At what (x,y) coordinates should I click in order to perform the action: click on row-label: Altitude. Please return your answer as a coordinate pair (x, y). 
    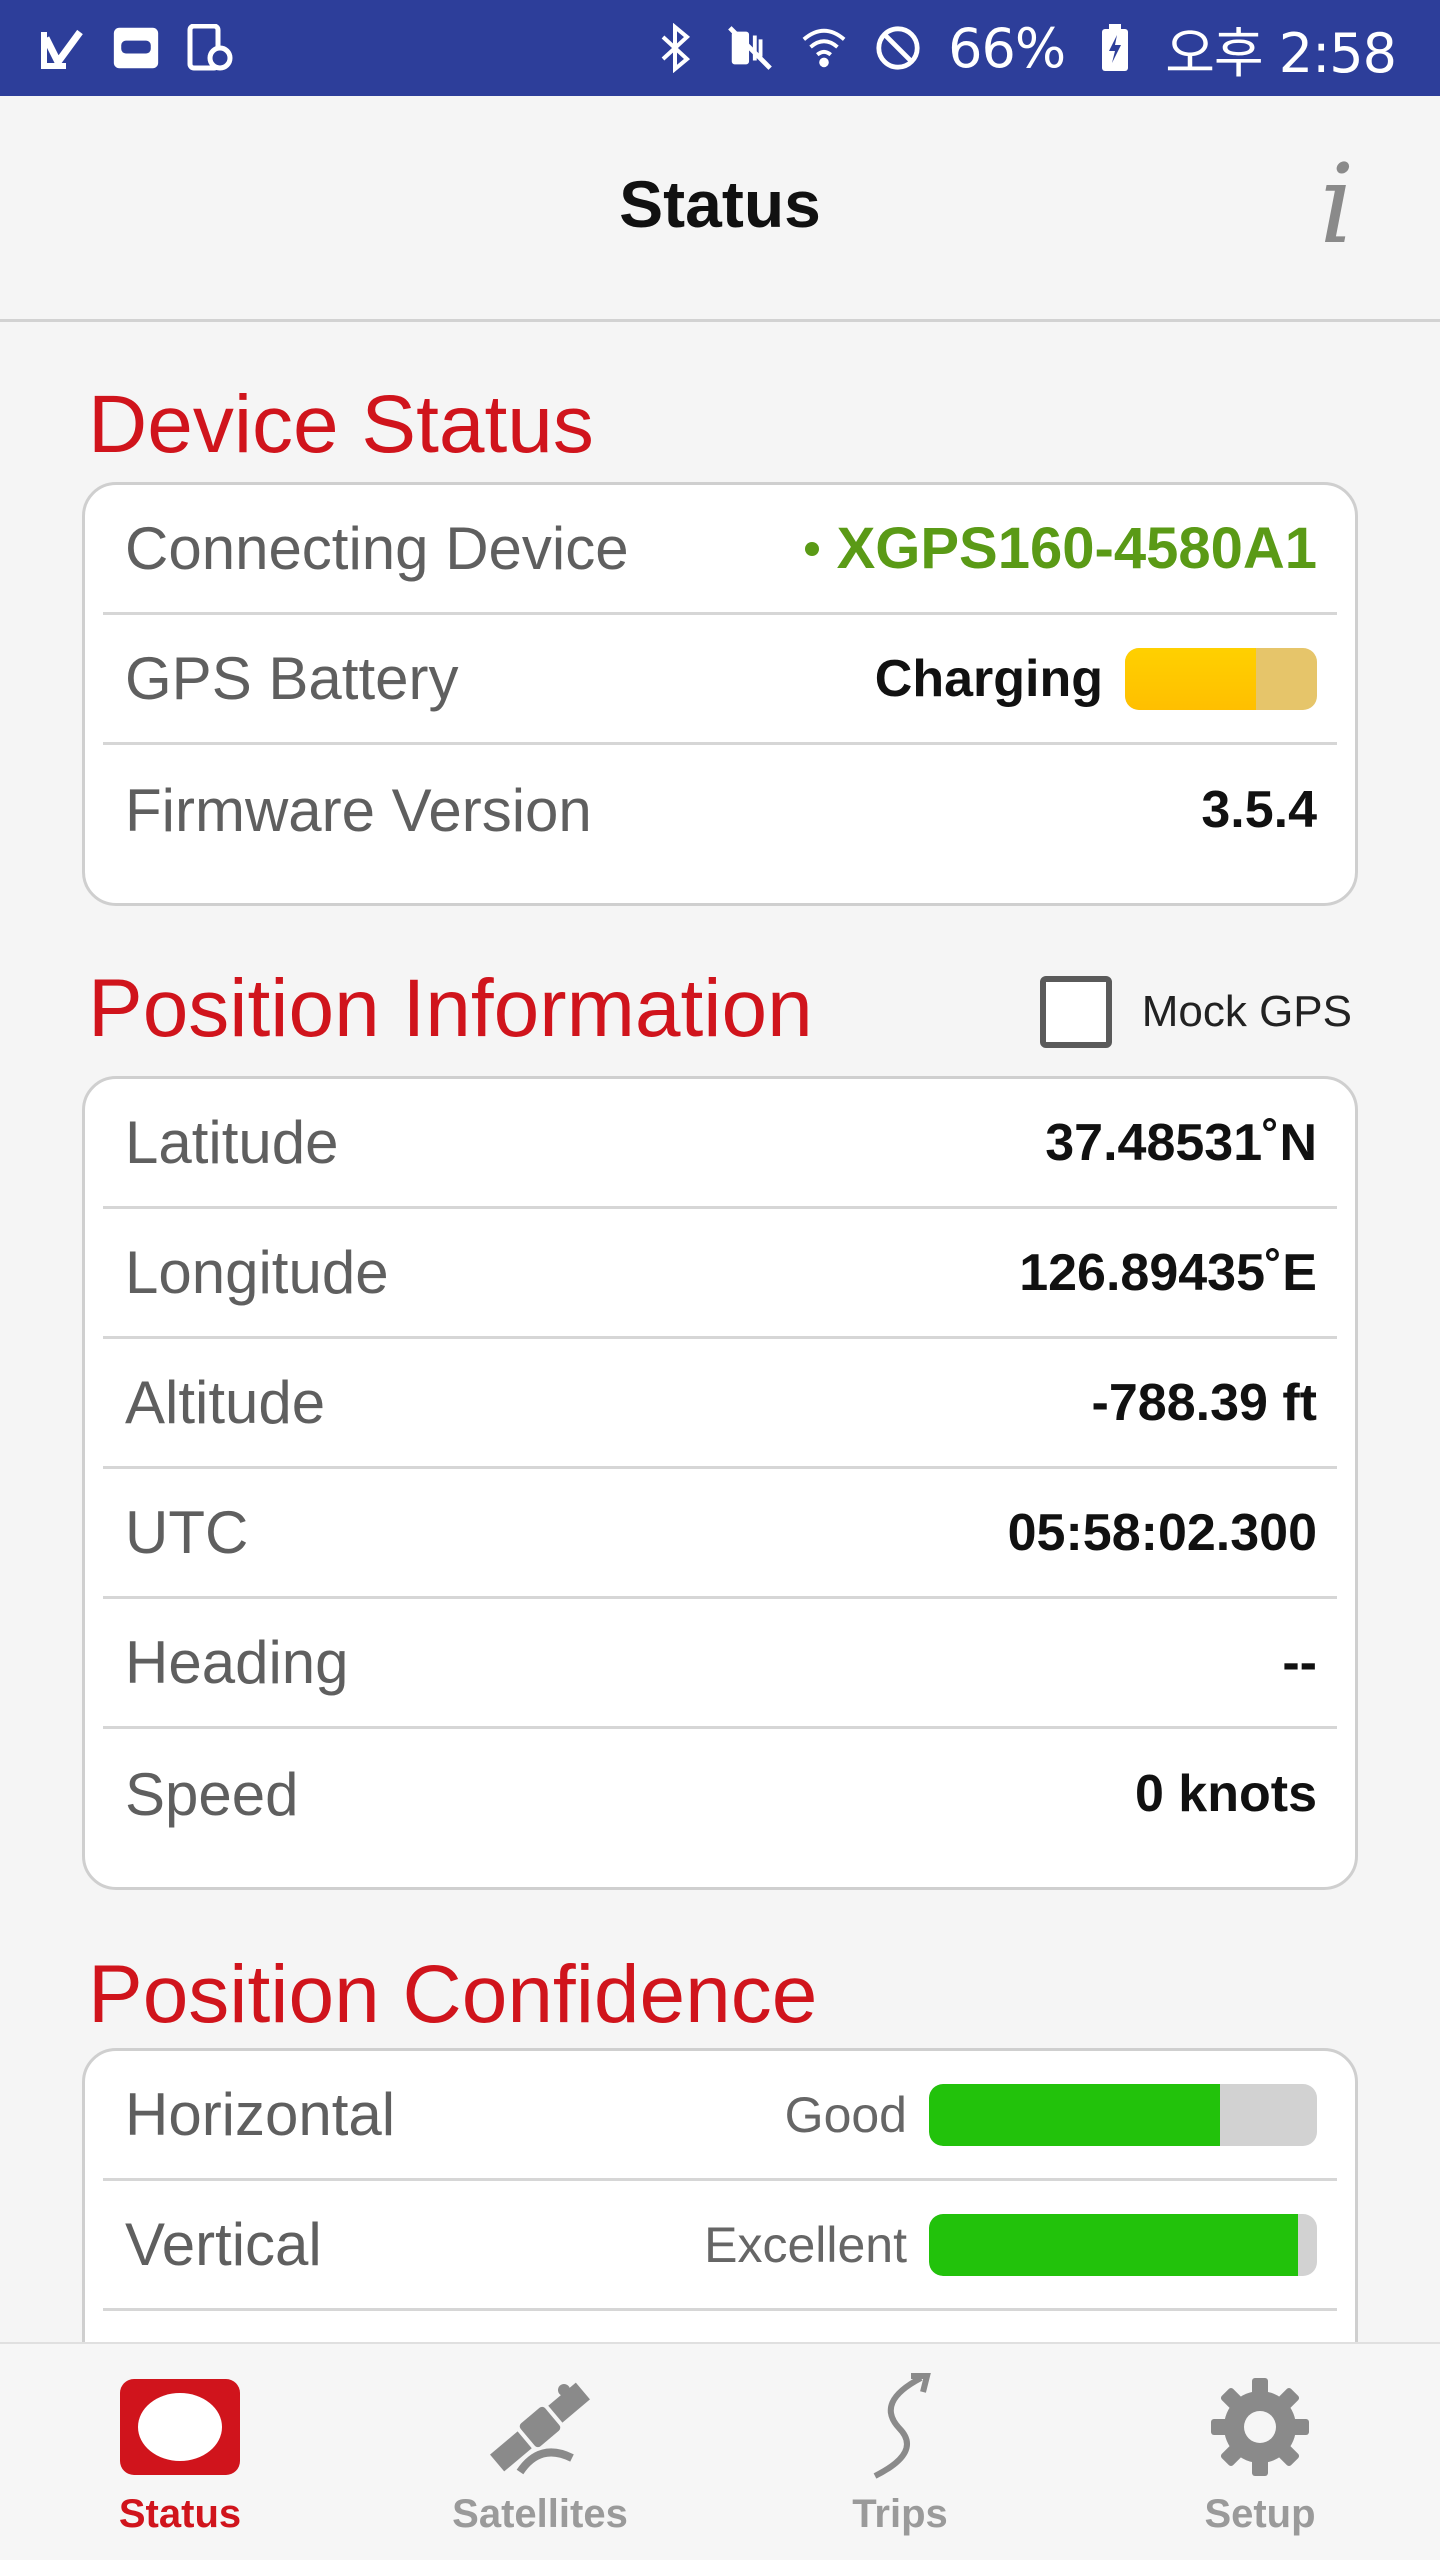
    Looking at the image, I should click on (225, 1402).